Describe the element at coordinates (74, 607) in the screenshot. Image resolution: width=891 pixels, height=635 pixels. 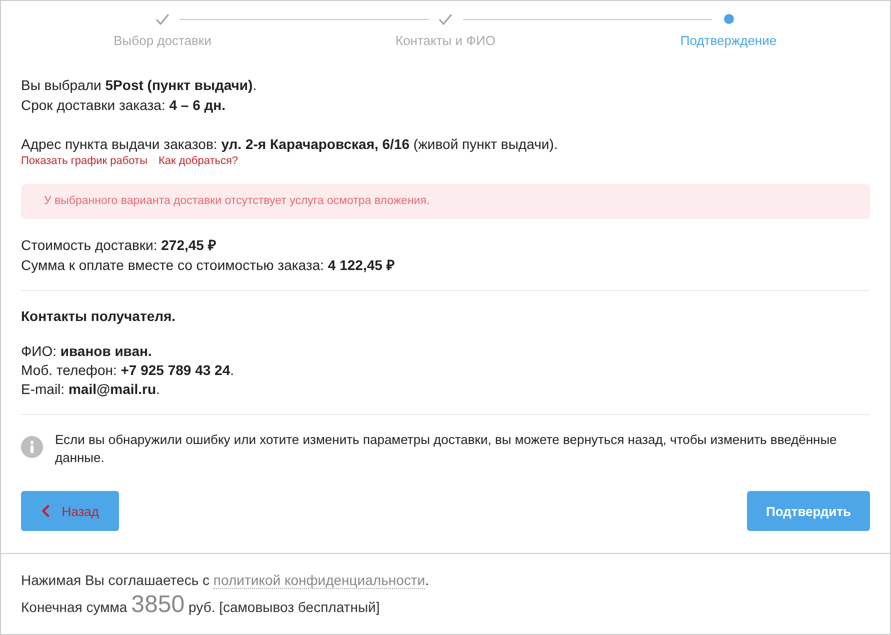
I see `total-label: Конечная сумма` at that location.